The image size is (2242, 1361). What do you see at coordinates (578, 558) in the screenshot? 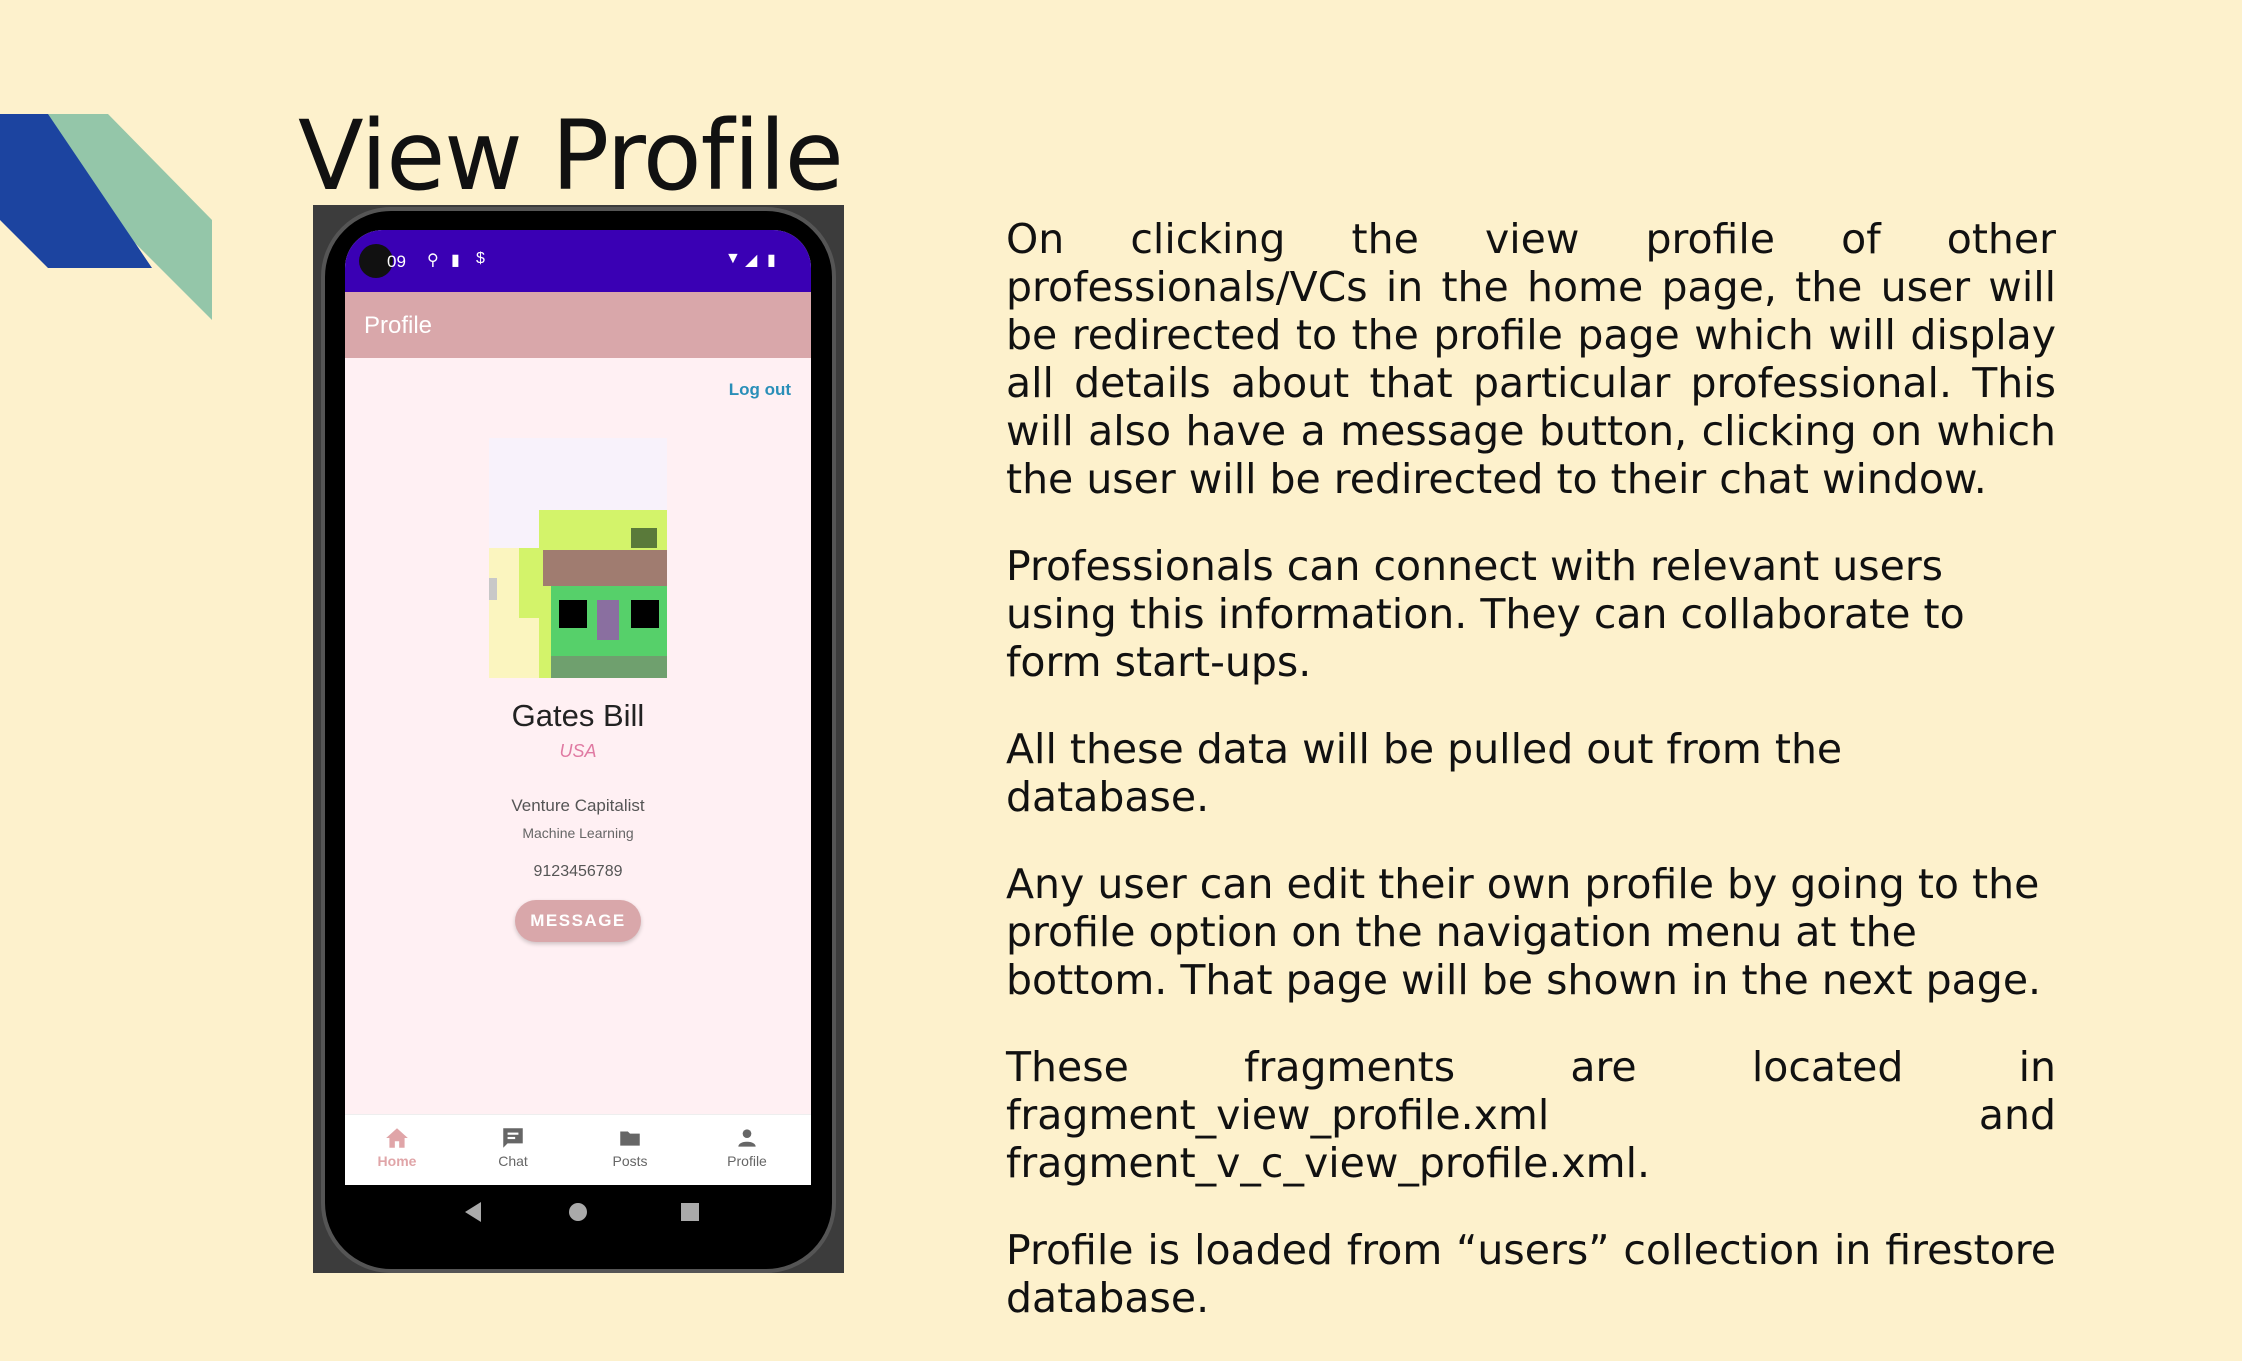
I see `profile-avatar` at bounding box center [578, 558].